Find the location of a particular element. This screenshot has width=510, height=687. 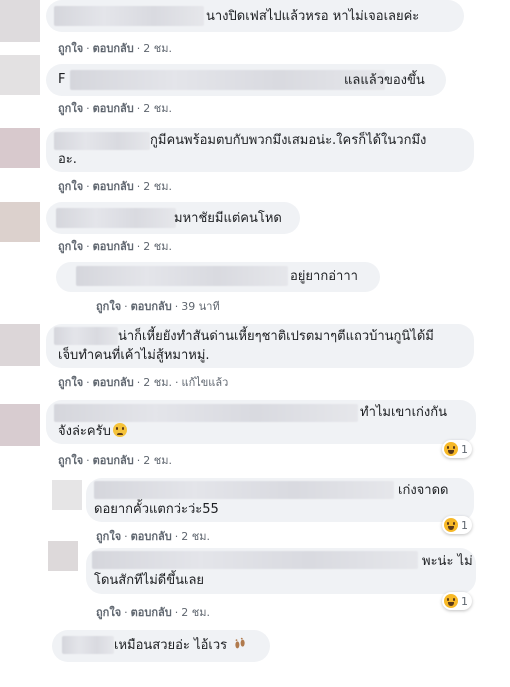

comment-text-line2: ดอยากคั้วแตกว่ะว่ะ55 is located at coordinates (156, 509).